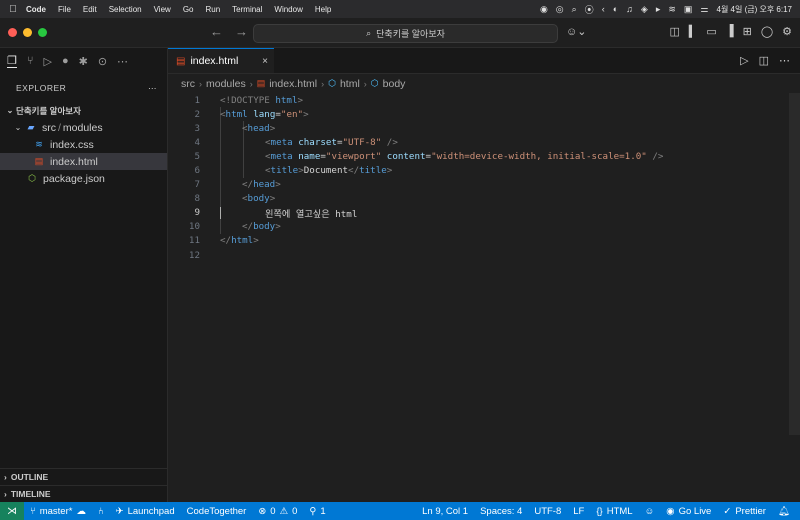  I want to click on user-status-icon: ◎, so click(560, 9).